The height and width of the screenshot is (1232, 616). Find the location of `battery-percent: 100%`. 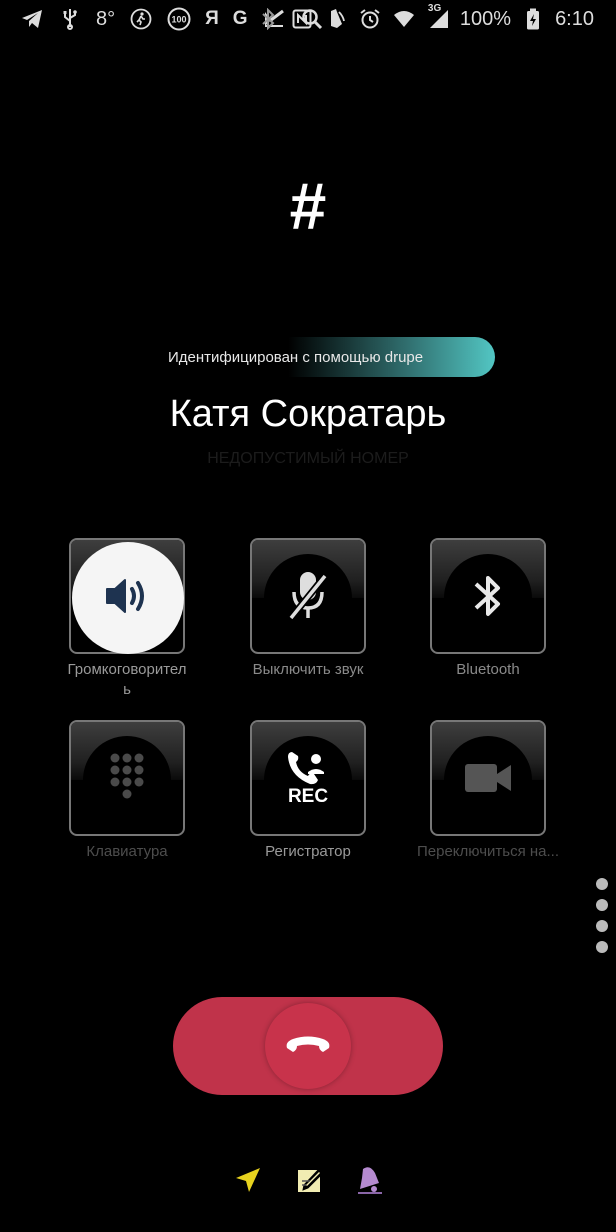

battery-percent: 100% is located at coordinates (485, 18).